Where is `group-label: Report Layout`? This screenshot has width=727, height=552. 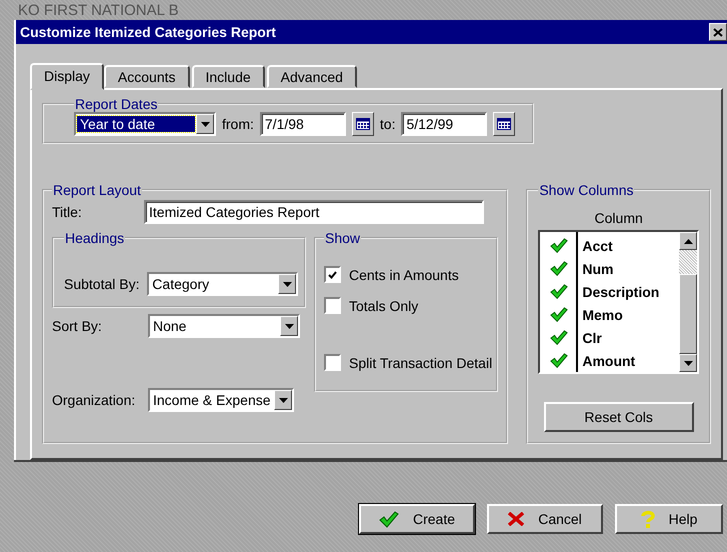
group-label: Report Layout is located at coordinates (97, 190).